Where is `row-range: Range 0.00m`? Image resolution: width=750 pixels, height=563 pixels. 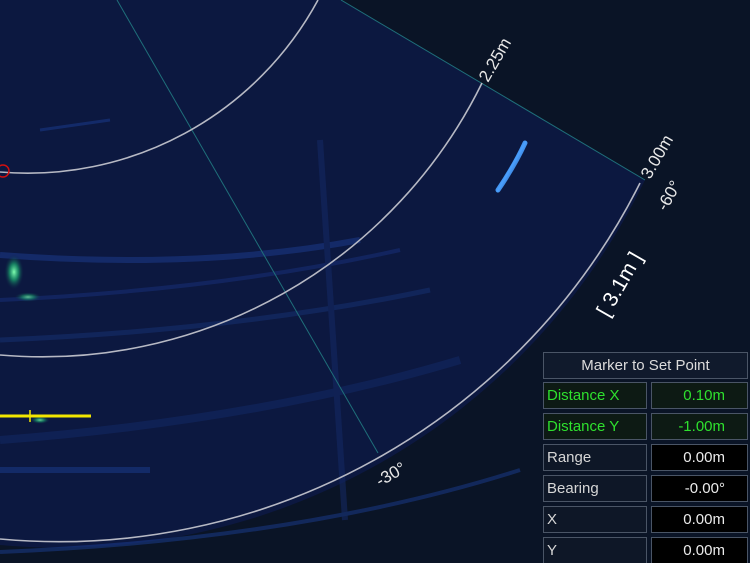
row-range: Range 0.00m is located at coordinates (645, 457).